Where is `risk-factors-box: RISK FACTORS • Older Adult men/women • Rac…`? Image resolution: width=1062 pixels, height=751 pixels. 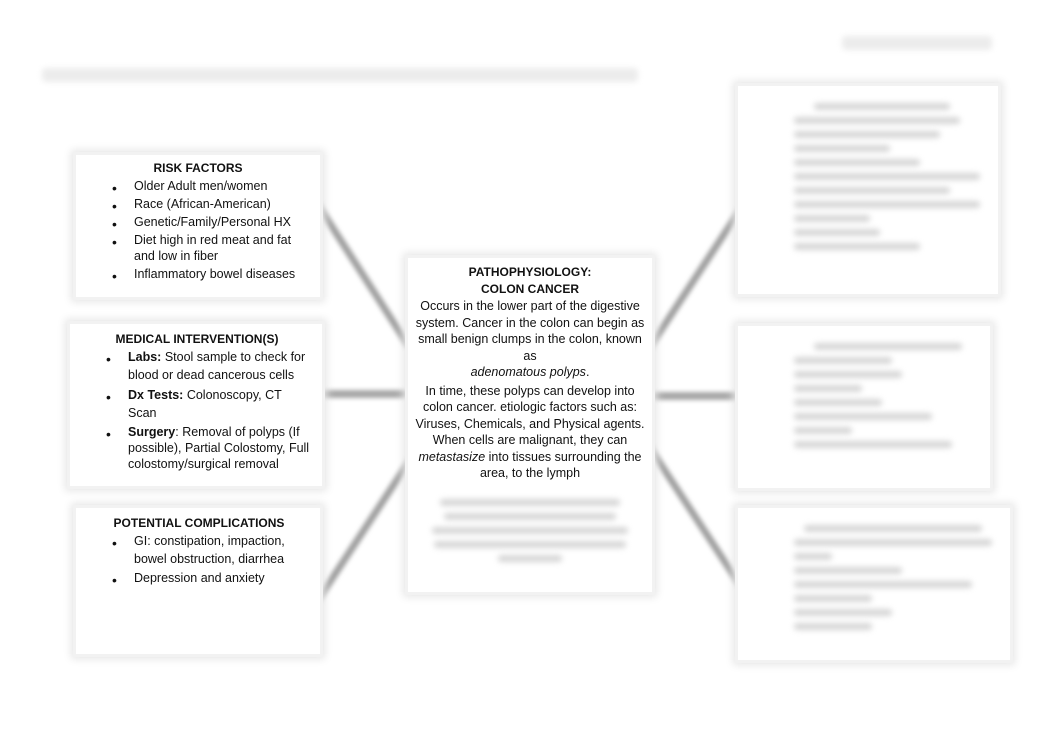
risk-factors-box: RISK FACTORS • Older Adult men/women • Rac… is located at coordinates (198, 226).